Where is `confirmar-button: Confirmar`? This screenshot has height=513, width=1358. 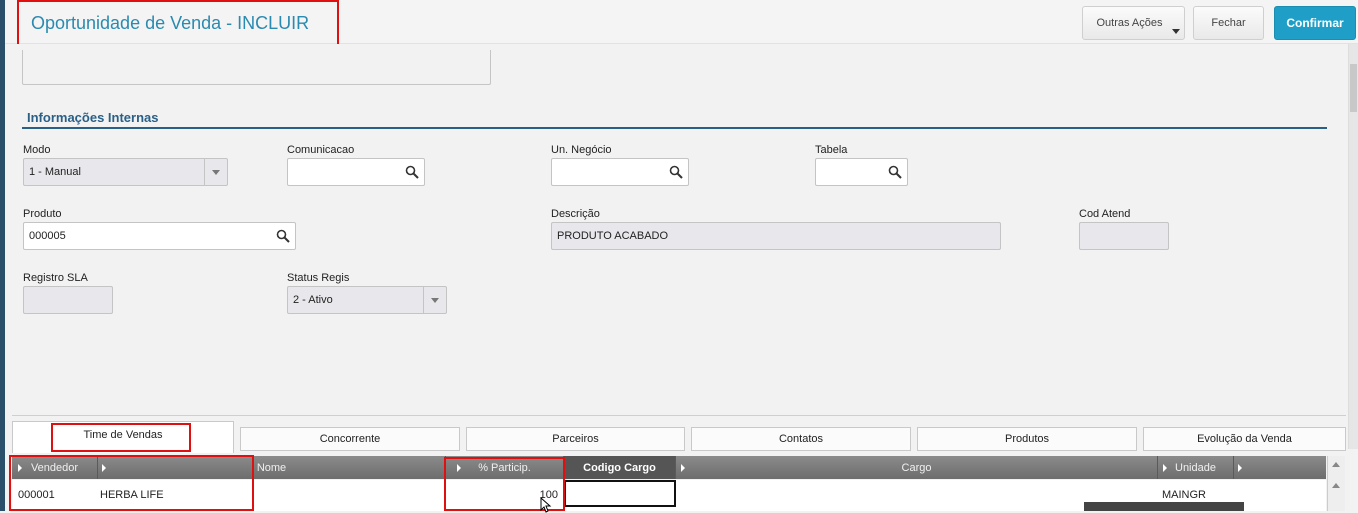
confirmar-button: Confirmar is located at coordinates (1315, 23).